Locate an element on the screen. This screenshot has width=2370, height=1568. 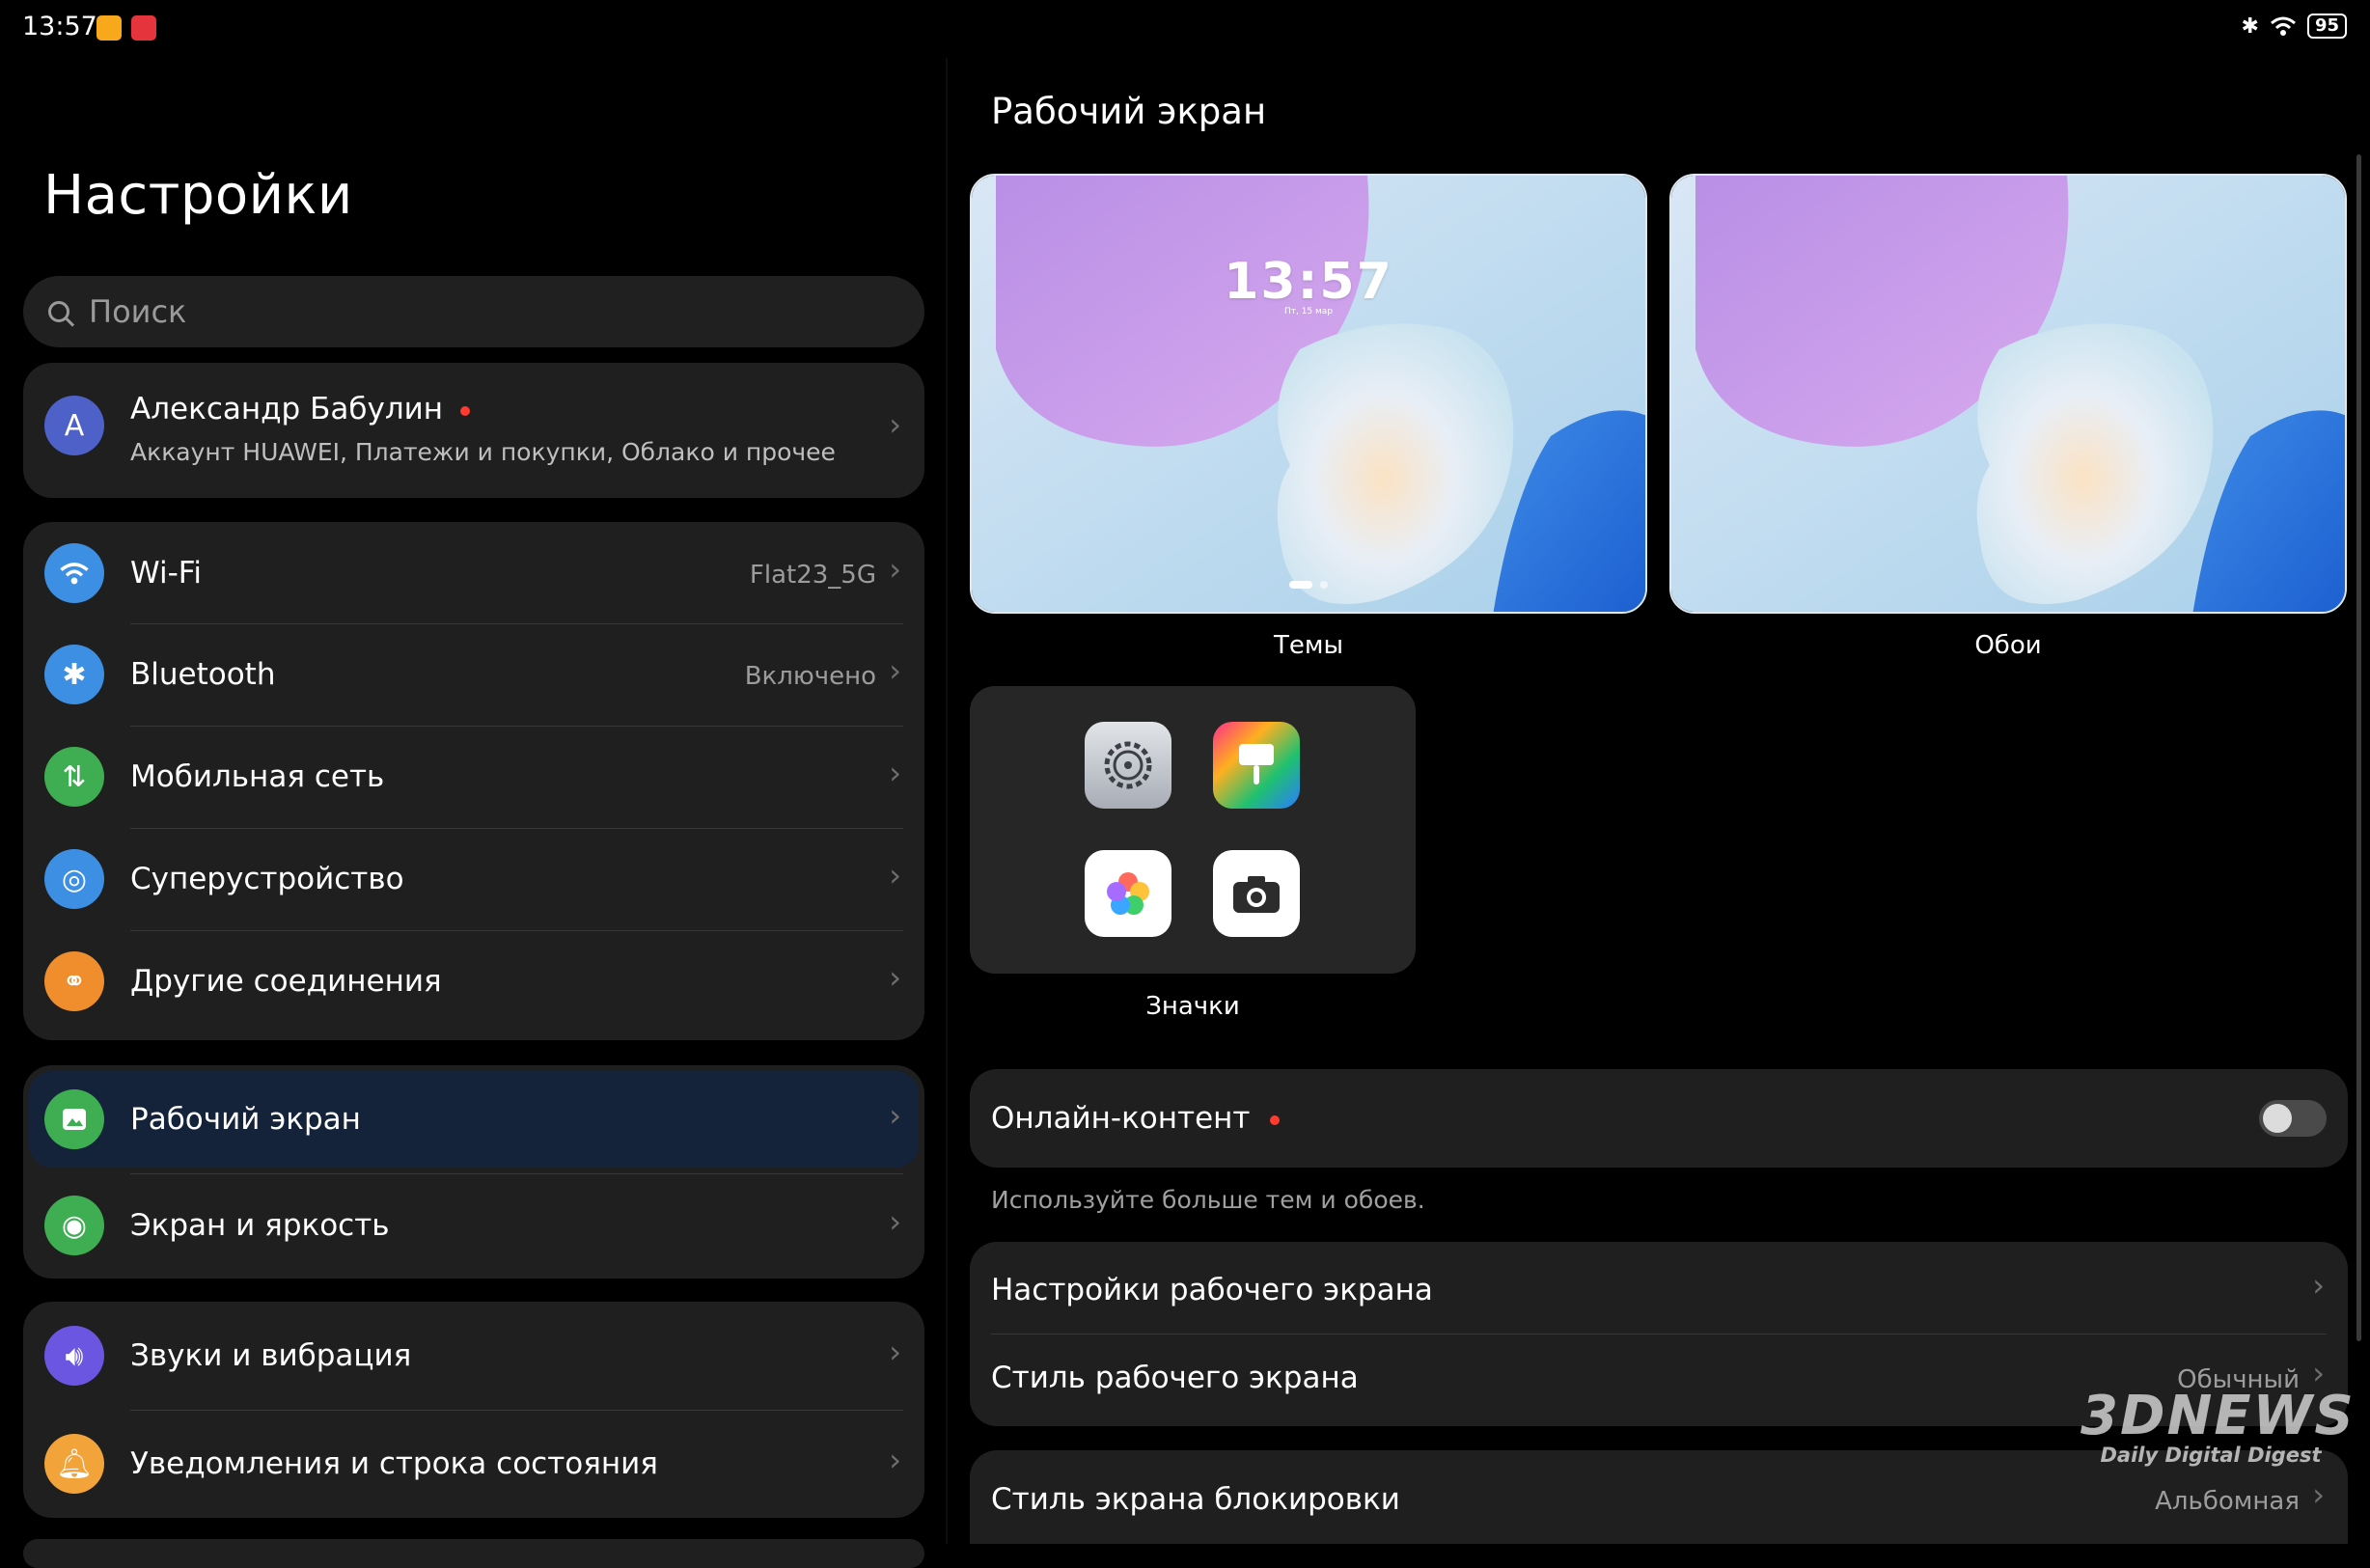
settings-item-label: Мобильная сеть is located at coordinates (258, 776).